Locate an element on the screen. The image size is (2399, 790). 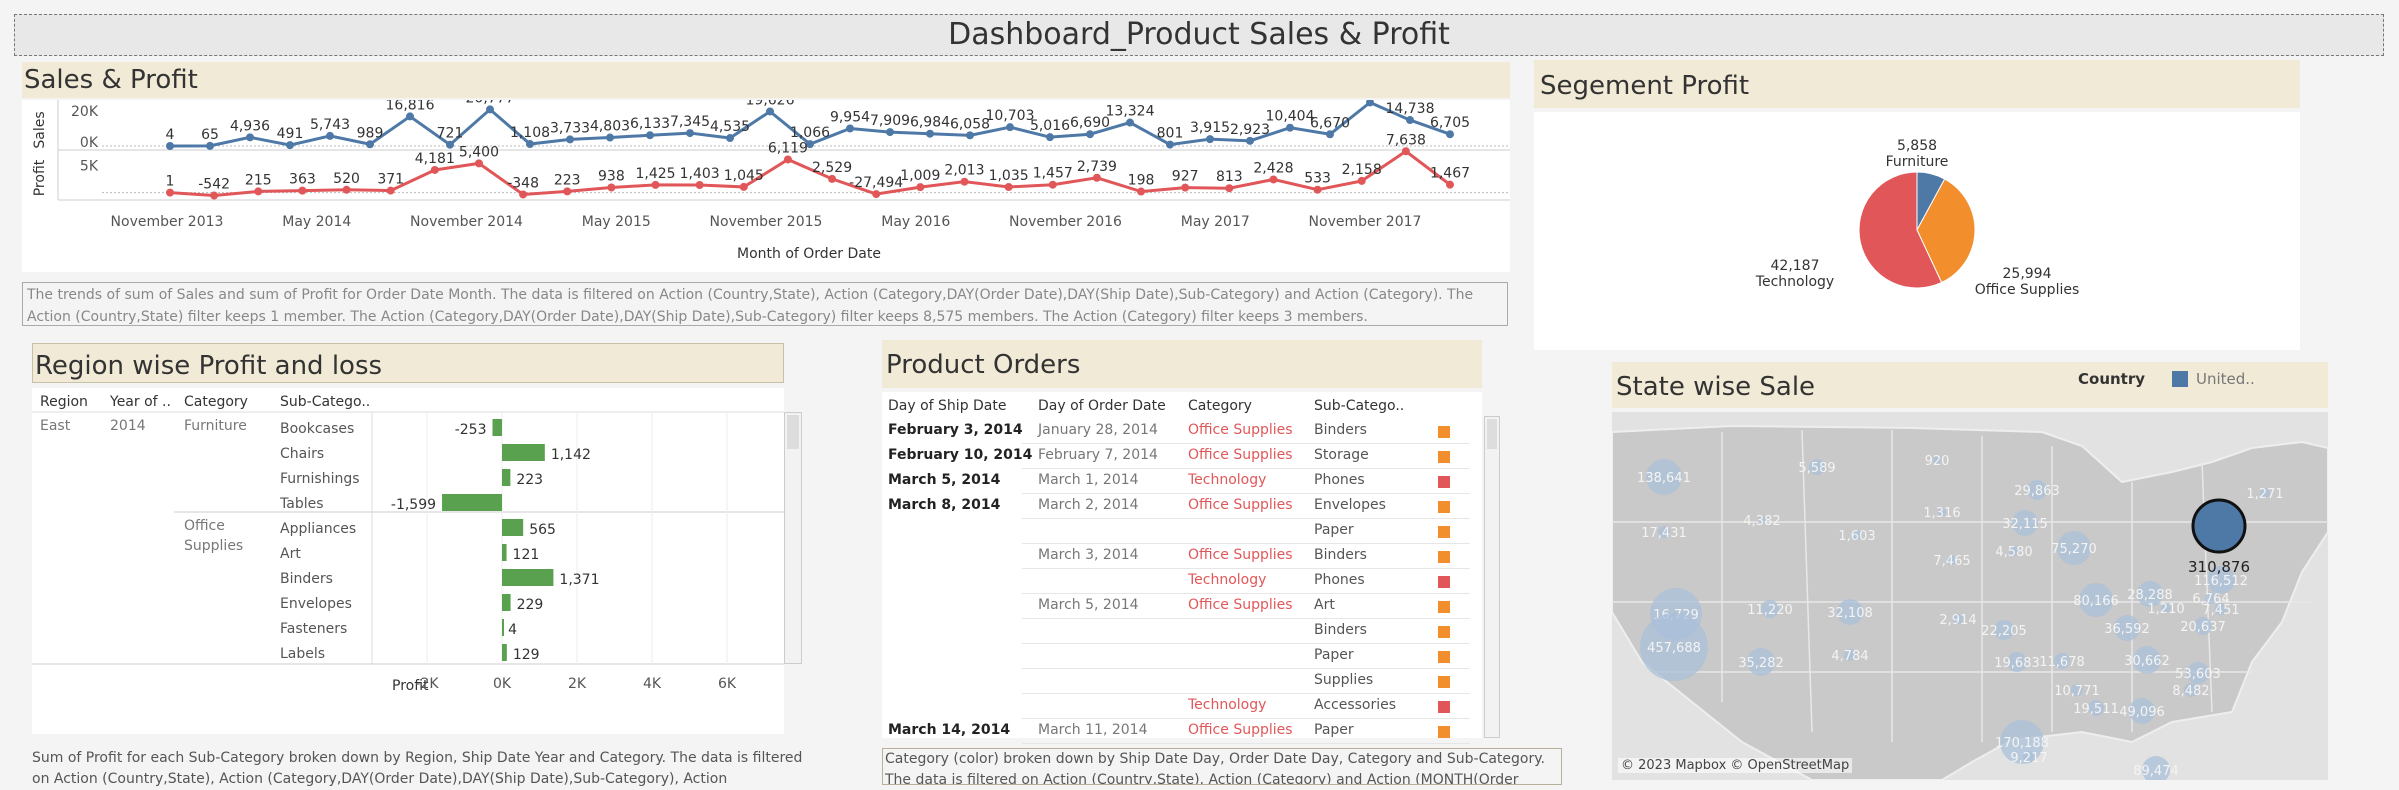
region-scroll-thumb is located at coordinates (793, 432).